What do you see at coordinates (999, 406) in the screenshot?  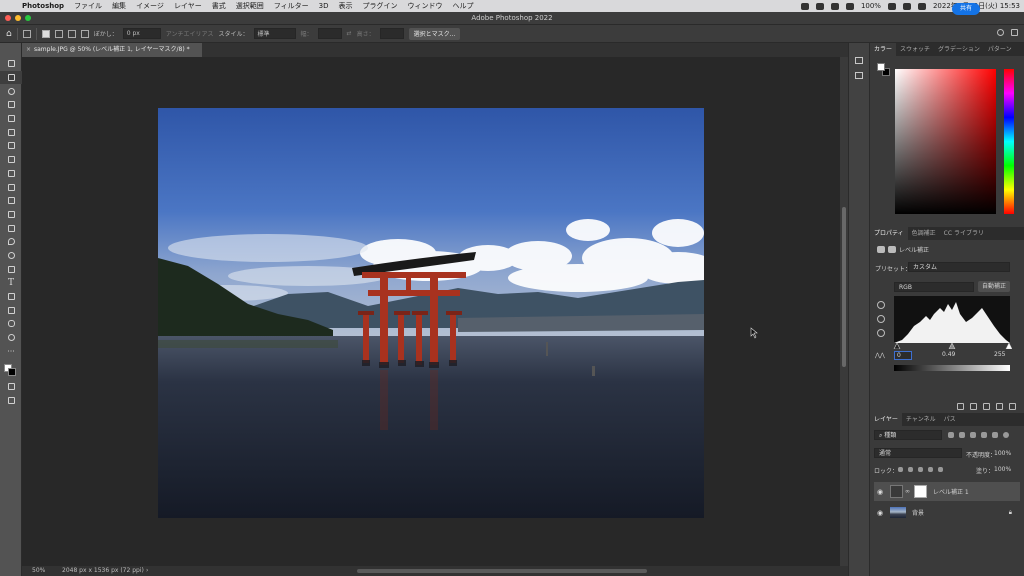 I see `visibility-icon` at bounding box center [999, 406].